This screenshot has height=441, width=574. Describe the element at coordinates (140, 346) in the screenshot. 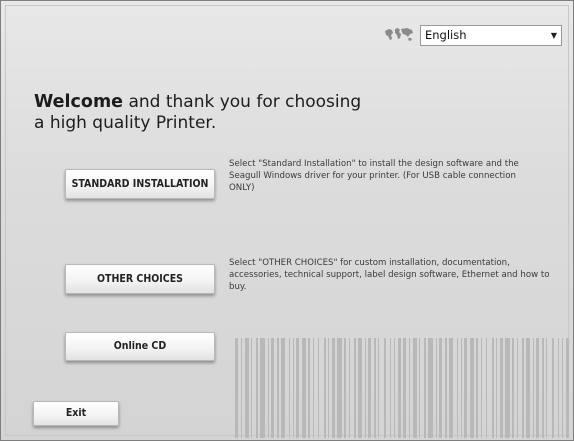

I see `online-cd-button: Online CD` at that location.